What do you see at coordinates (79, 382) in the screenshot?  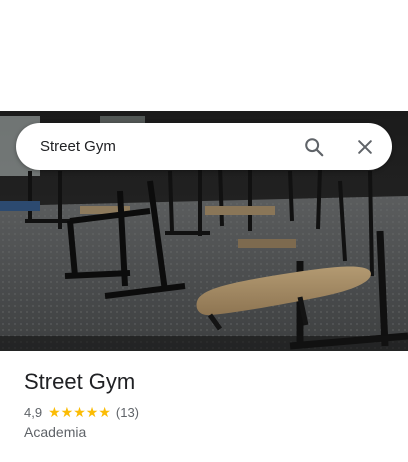 I see `place-title: Street Gym` at bounding box center [79, 382].